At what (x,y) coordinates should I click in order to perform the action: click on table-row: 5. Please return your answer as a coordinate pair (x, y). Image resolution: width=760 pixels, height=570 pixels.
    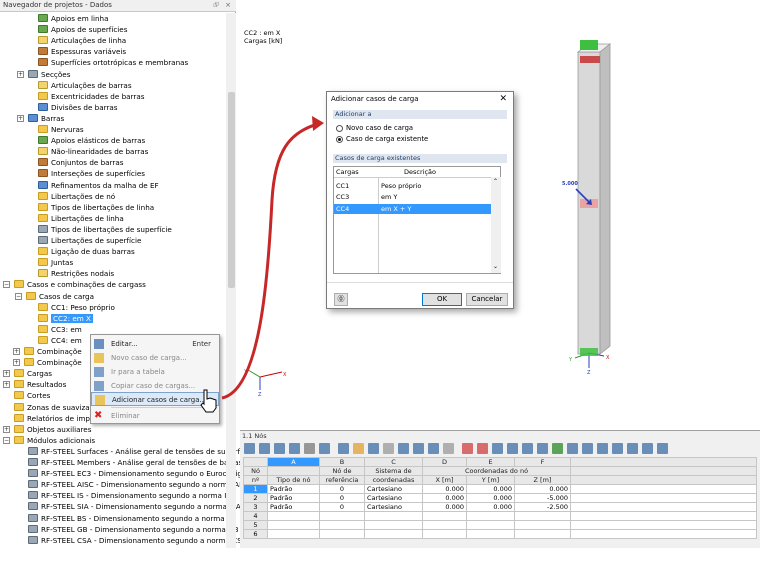
    Looking at the image, I should click on (500, 525).